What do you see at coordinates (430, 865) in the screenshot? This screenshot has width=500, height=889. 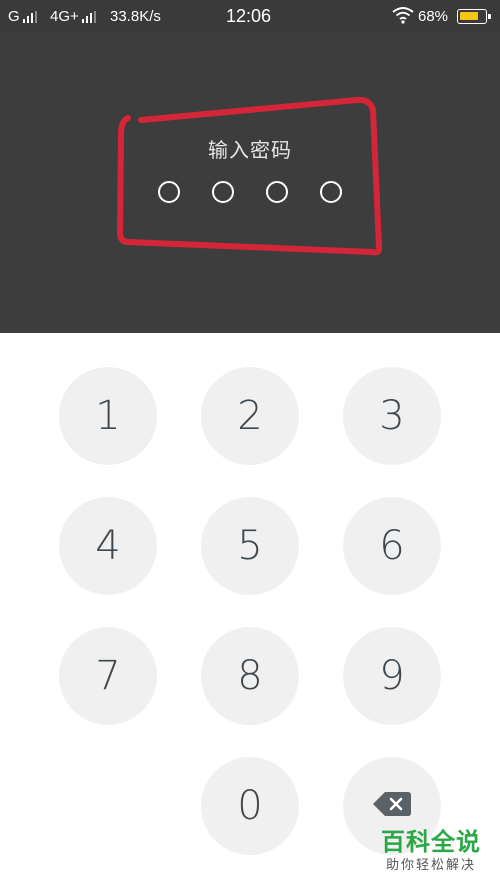 I see `watermark-subtitle: 助你轻松解决` at bounding box center [430, 865].